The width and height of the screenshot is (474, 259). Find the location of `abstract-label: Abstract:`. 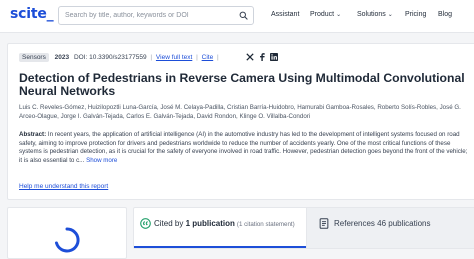

abstract-label: Abstract: is located at coordinates (33, 134).